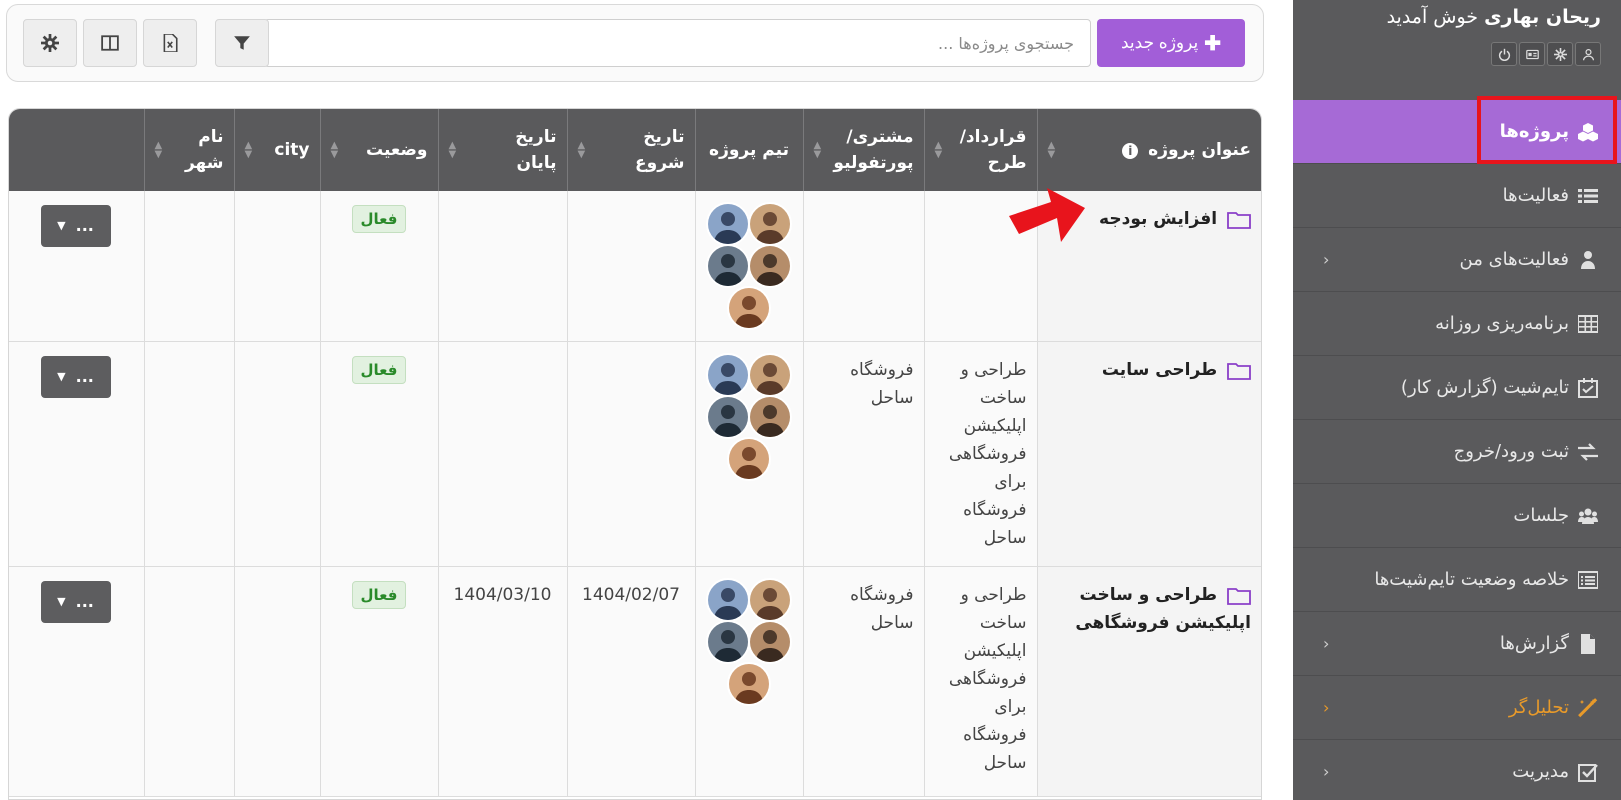 The width and height of the screenshot is (1621, 800). I want to click on settings-button, so click(50, 43).